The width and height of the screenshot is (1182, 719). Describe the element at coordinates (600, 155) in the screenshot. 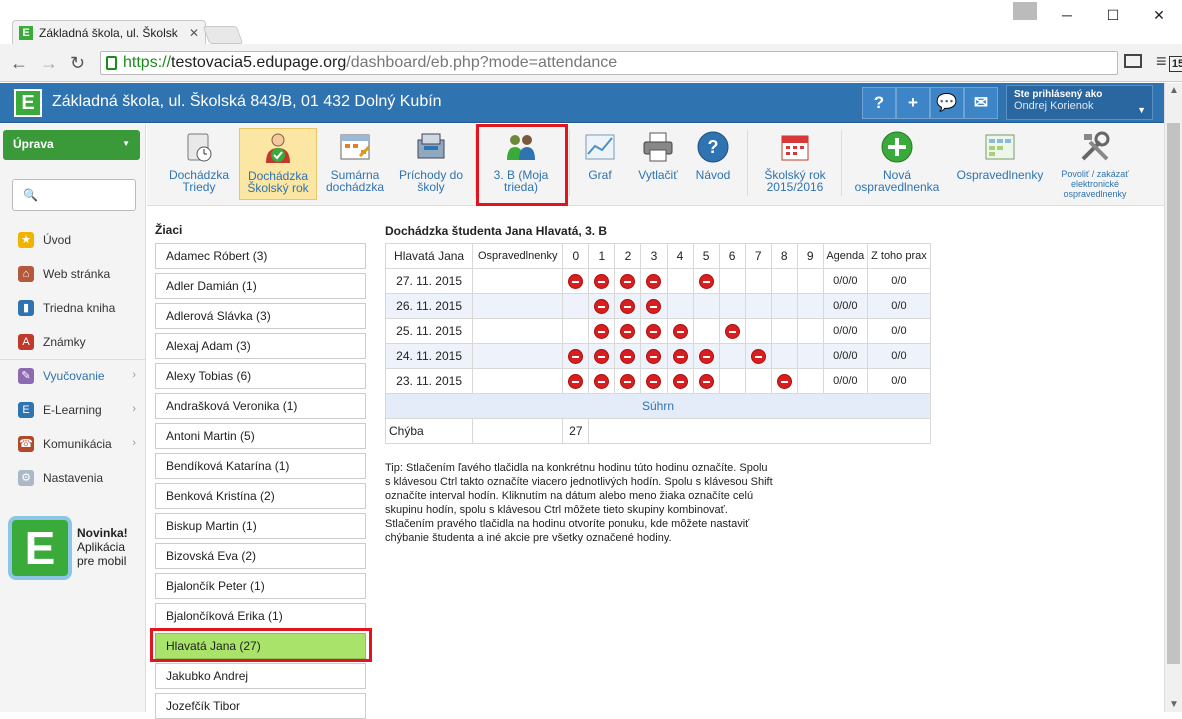

I see `toolbar-graph: Graf` at that location.